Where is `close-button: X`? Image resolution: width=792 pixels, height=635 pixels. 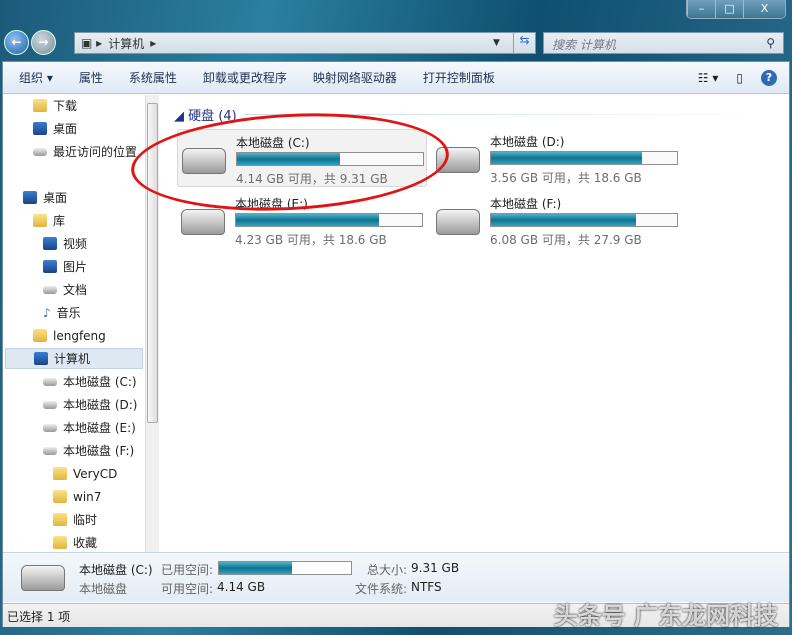
close-button: X is located at coordinates (764, 9).